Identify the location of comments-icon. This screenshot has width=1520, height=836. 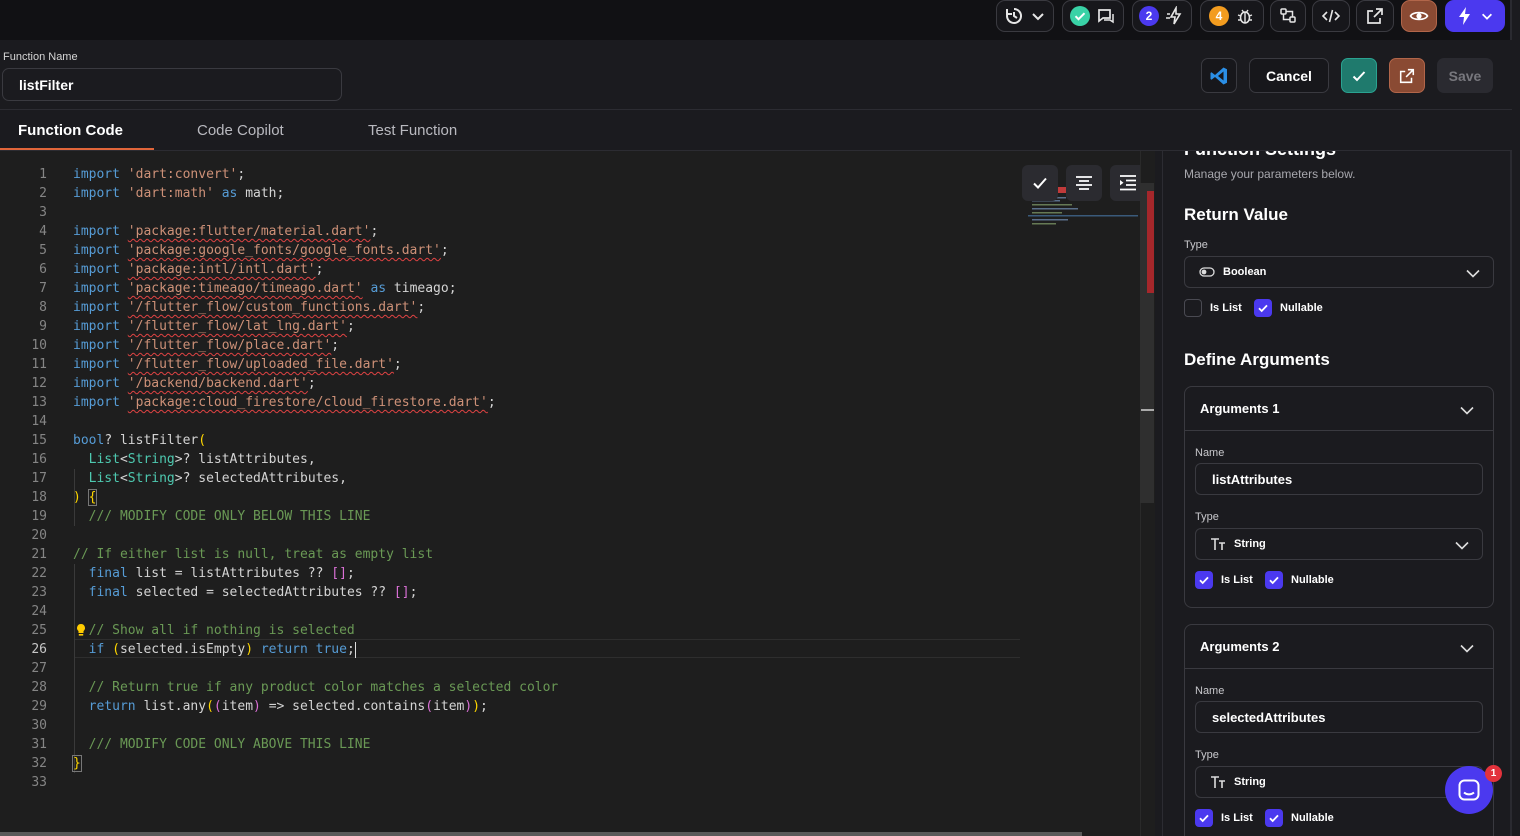
(1106, 16).